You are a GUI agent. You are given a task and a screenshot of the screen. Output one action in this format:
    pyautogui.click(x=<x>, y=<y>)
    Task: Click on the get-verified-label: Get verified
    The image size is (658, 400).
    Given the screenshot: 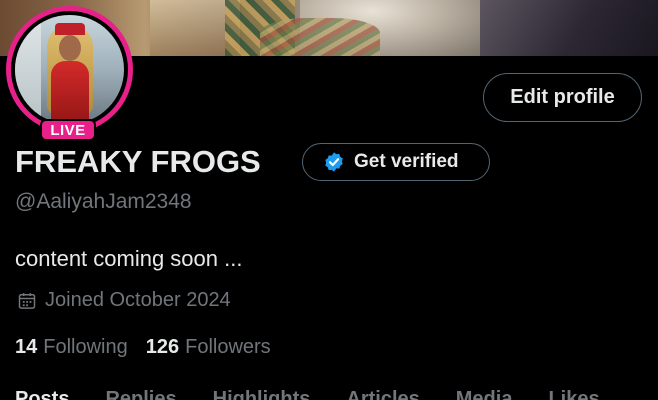 What is the action you would take?
    pyautogui.click(x=406, y=161)
    